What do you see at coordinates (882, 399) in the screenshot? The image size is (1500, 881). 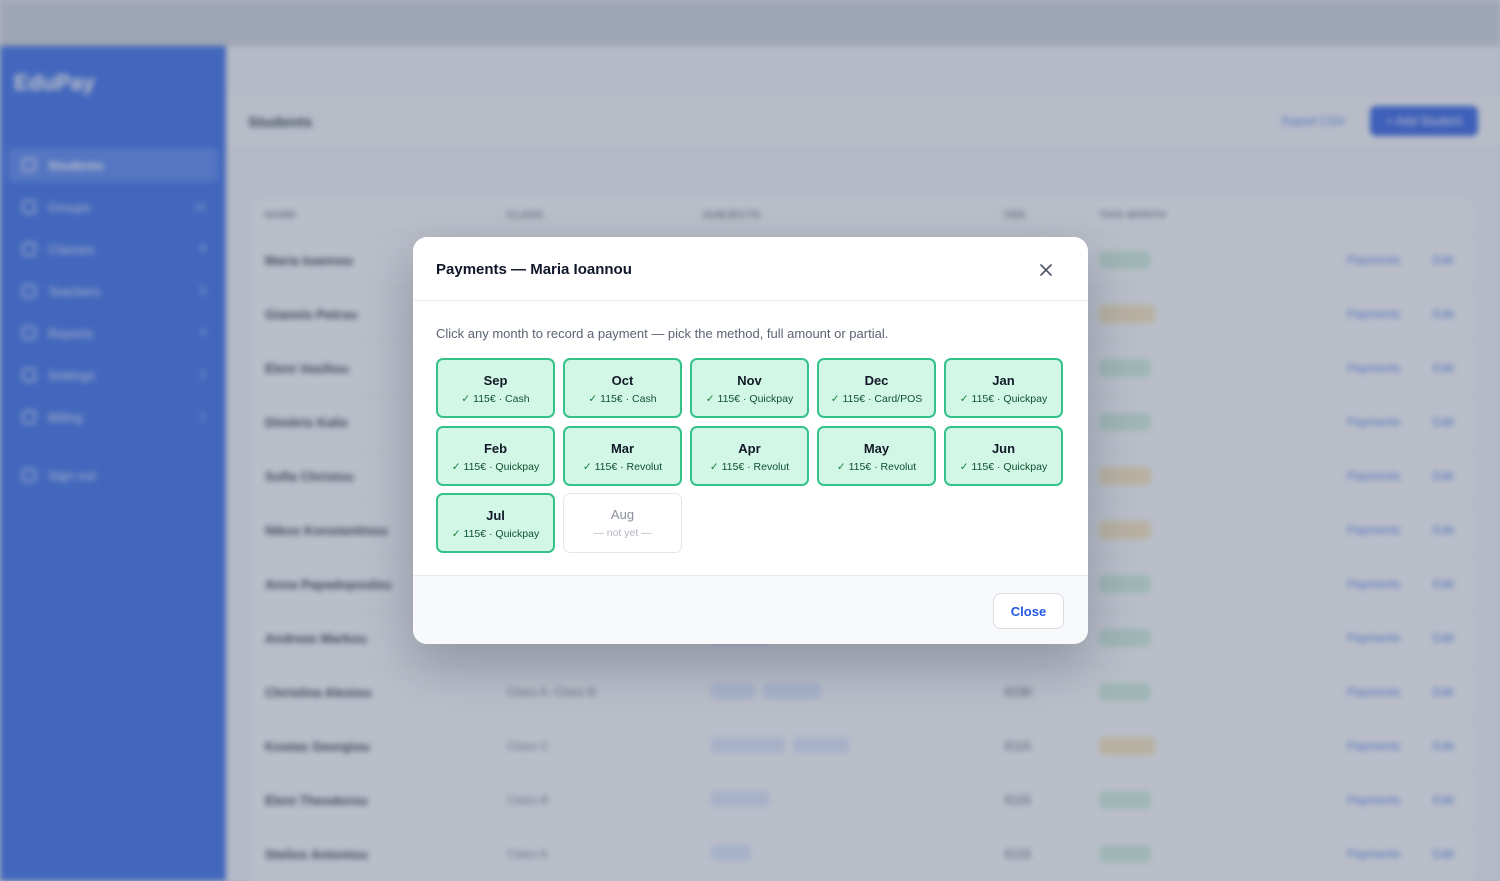 I see `payment-detail-text: 115€ · Card/POS` at bounding box center [882, 399].